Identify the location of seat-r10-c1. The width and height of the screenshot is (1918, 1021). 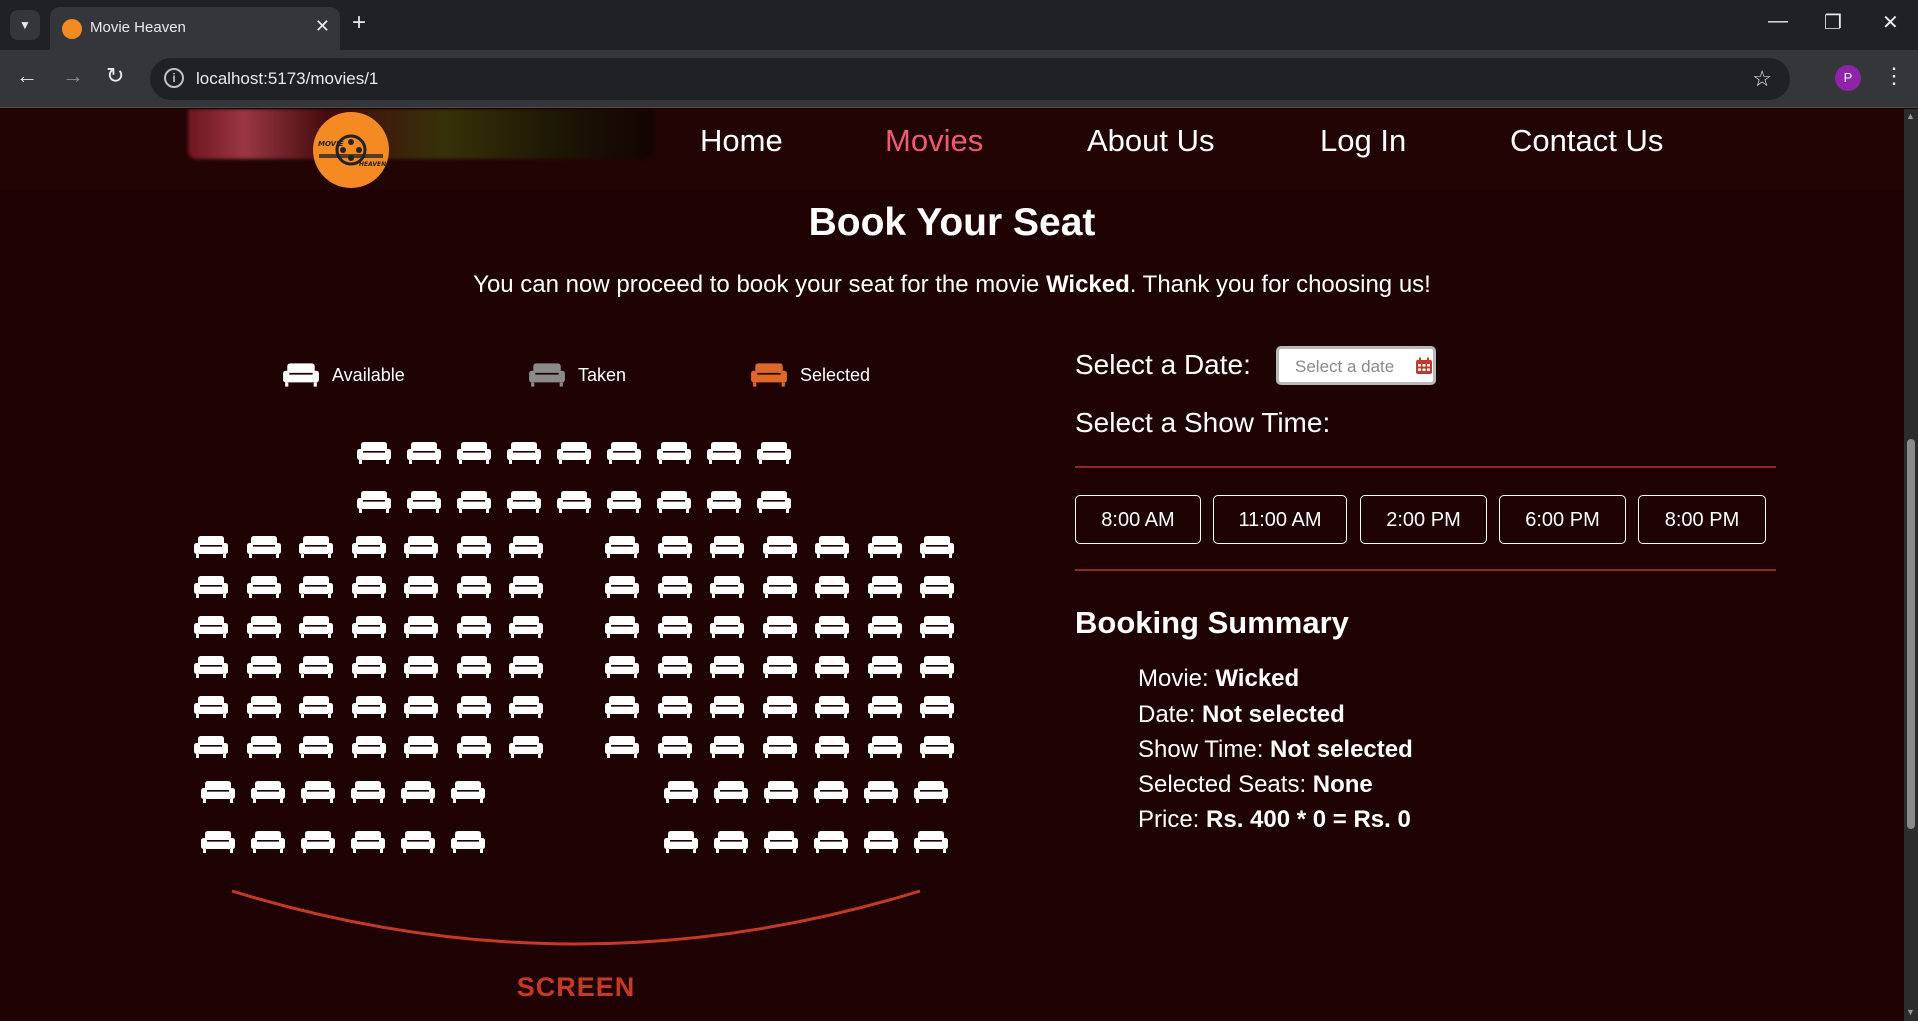
(218, 842).